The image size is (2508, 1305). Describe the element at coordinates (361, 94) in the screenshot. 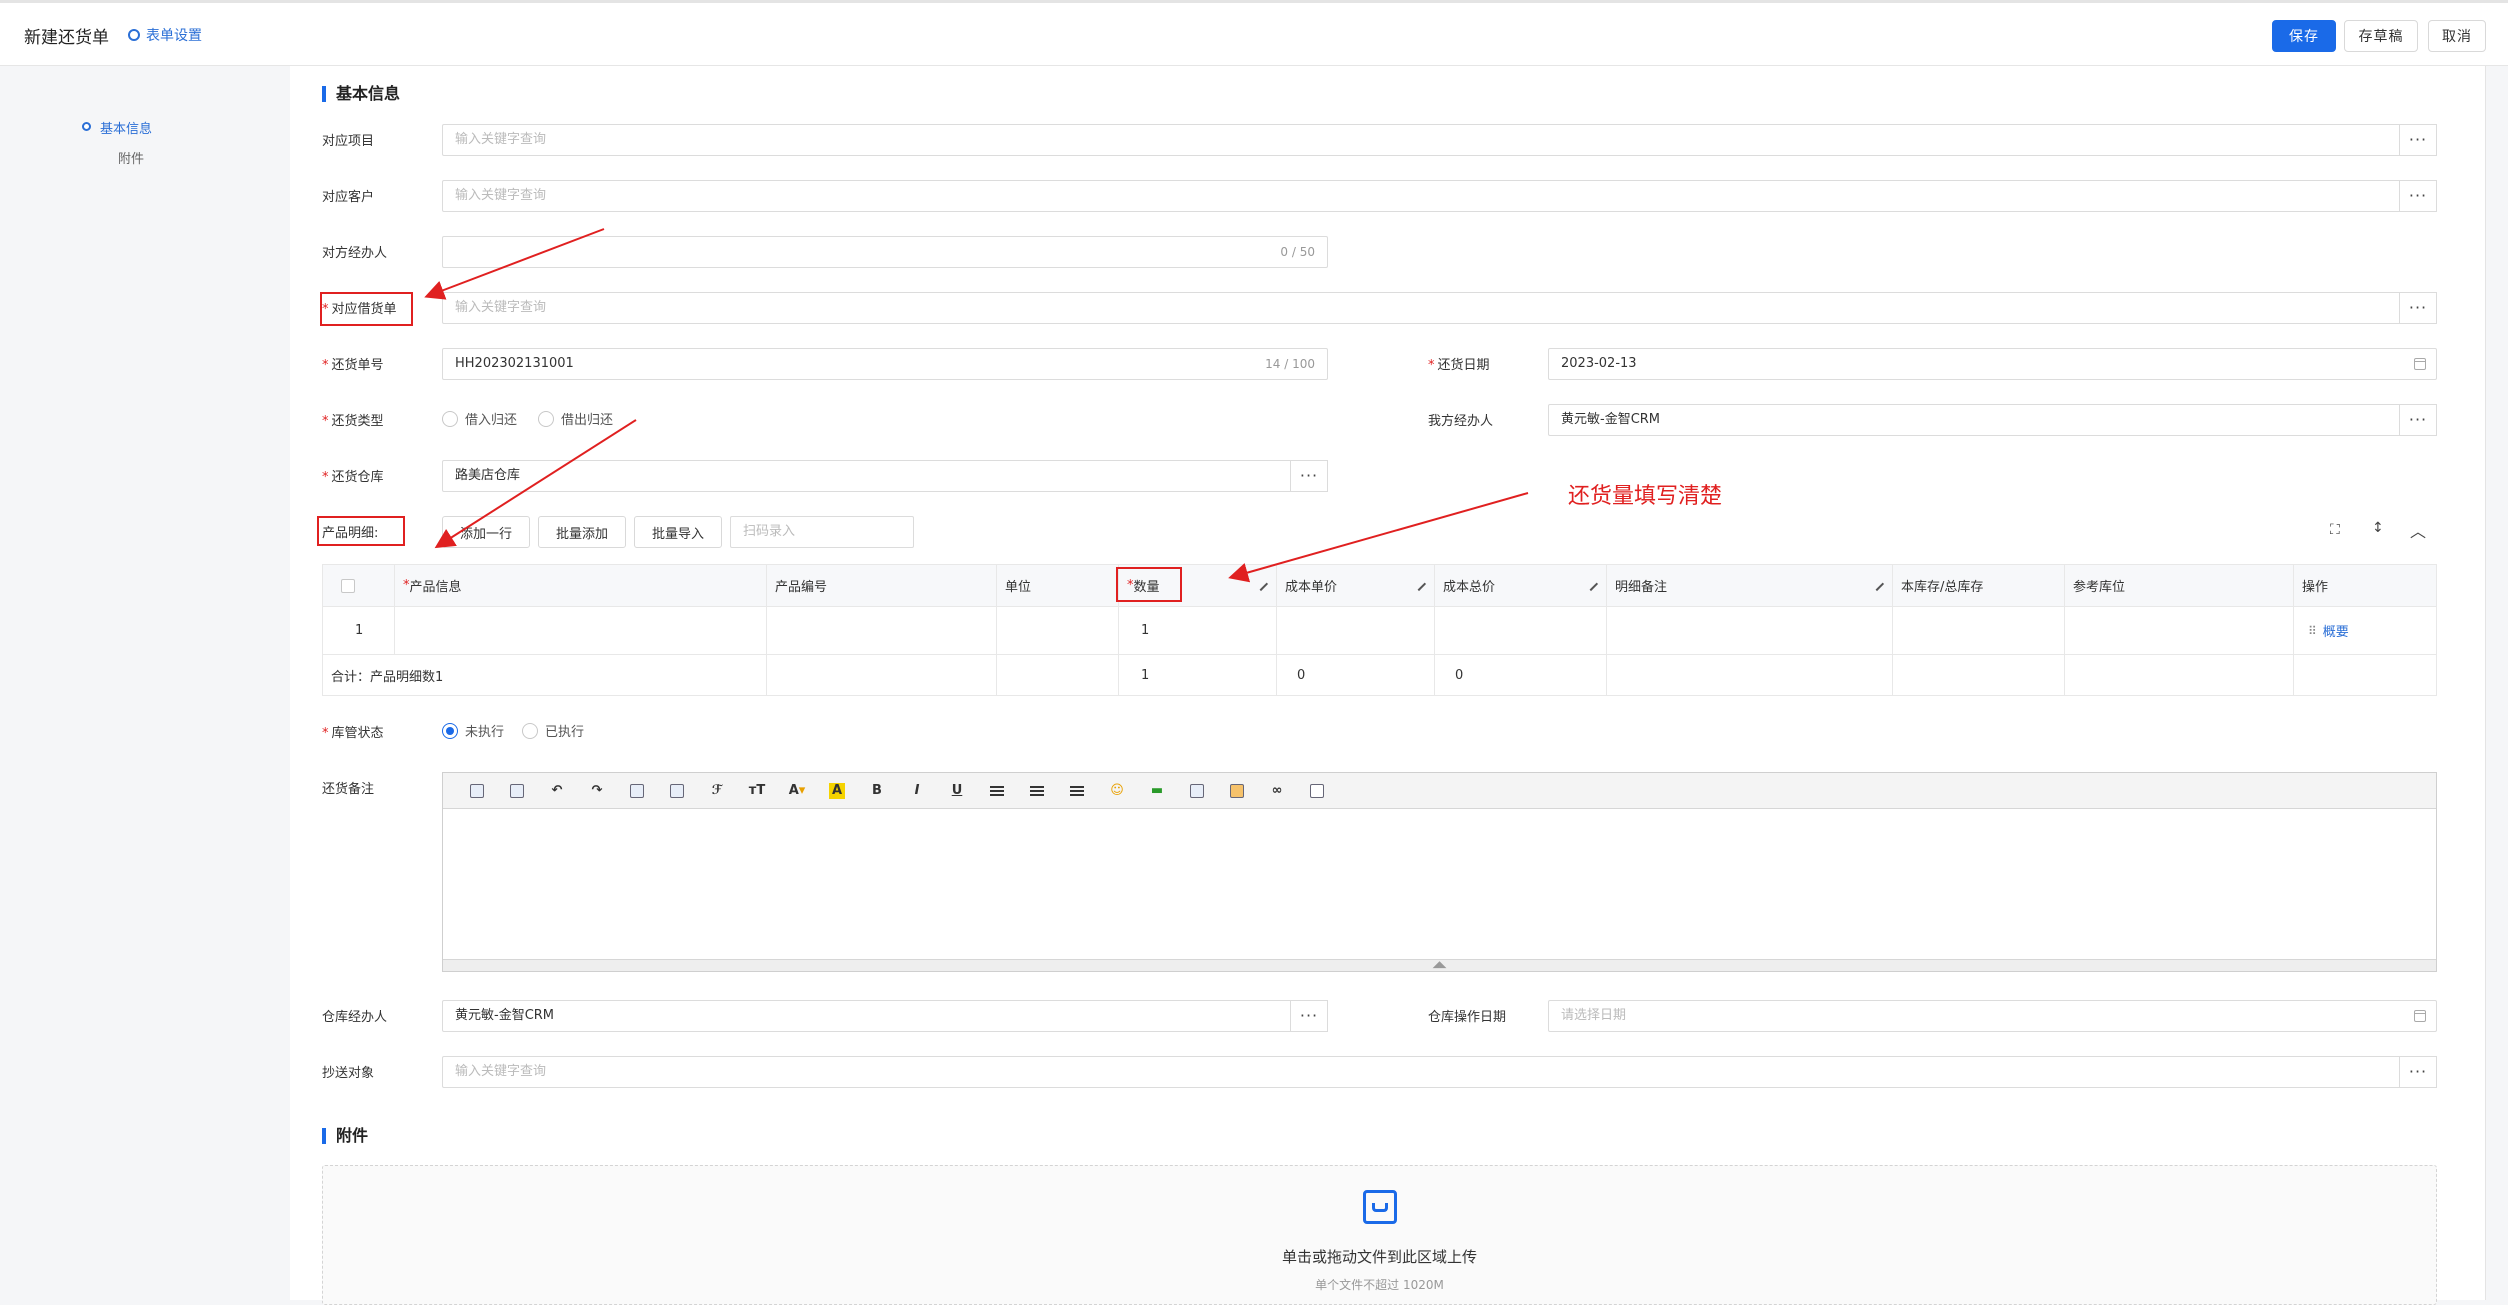

I see `section-title-basic: 基本信息` at that location.